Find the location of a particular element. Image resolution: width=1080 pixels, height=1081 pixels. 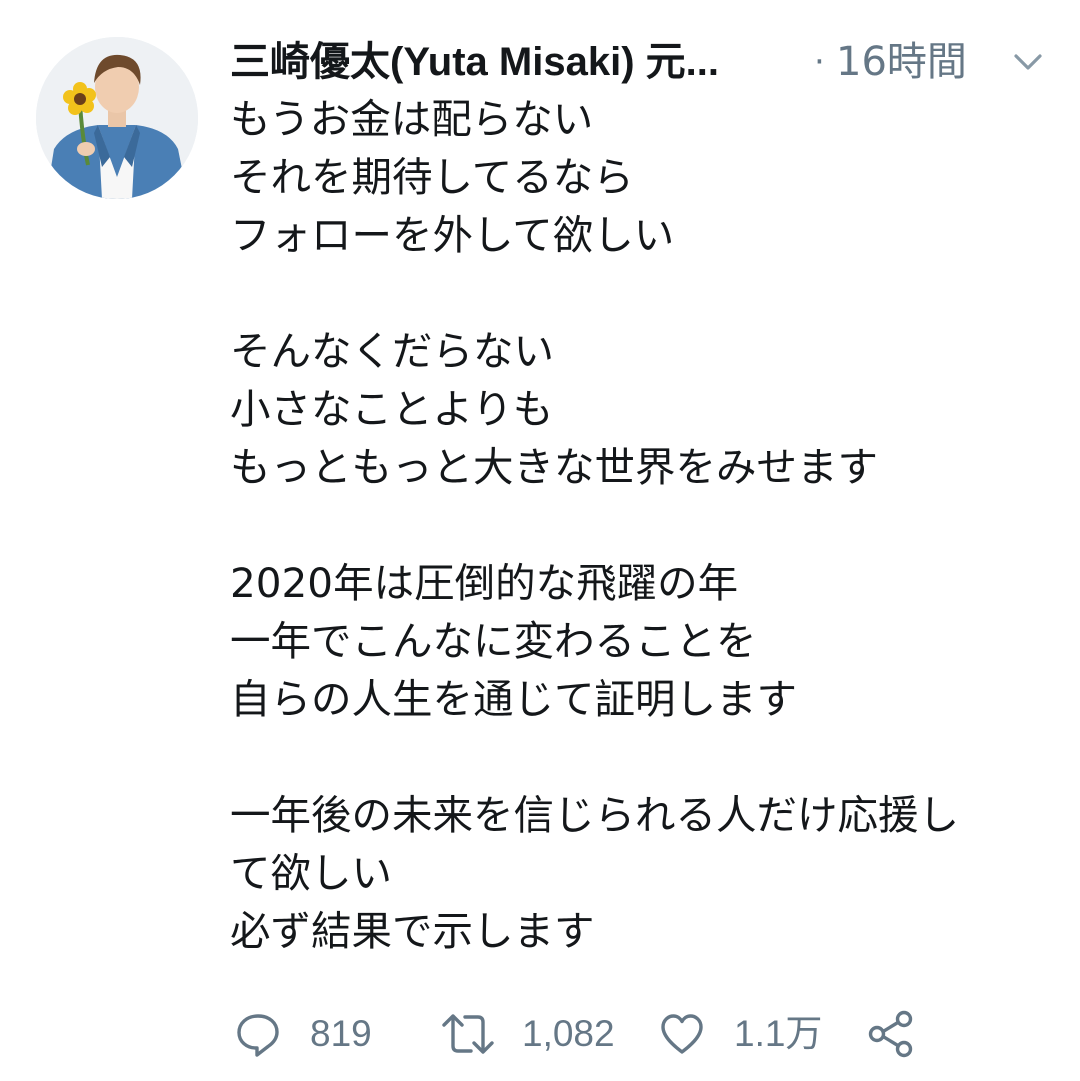

tweet-action-bar: 819 1,082 1.1万 is located at coordinates (630, 1034).